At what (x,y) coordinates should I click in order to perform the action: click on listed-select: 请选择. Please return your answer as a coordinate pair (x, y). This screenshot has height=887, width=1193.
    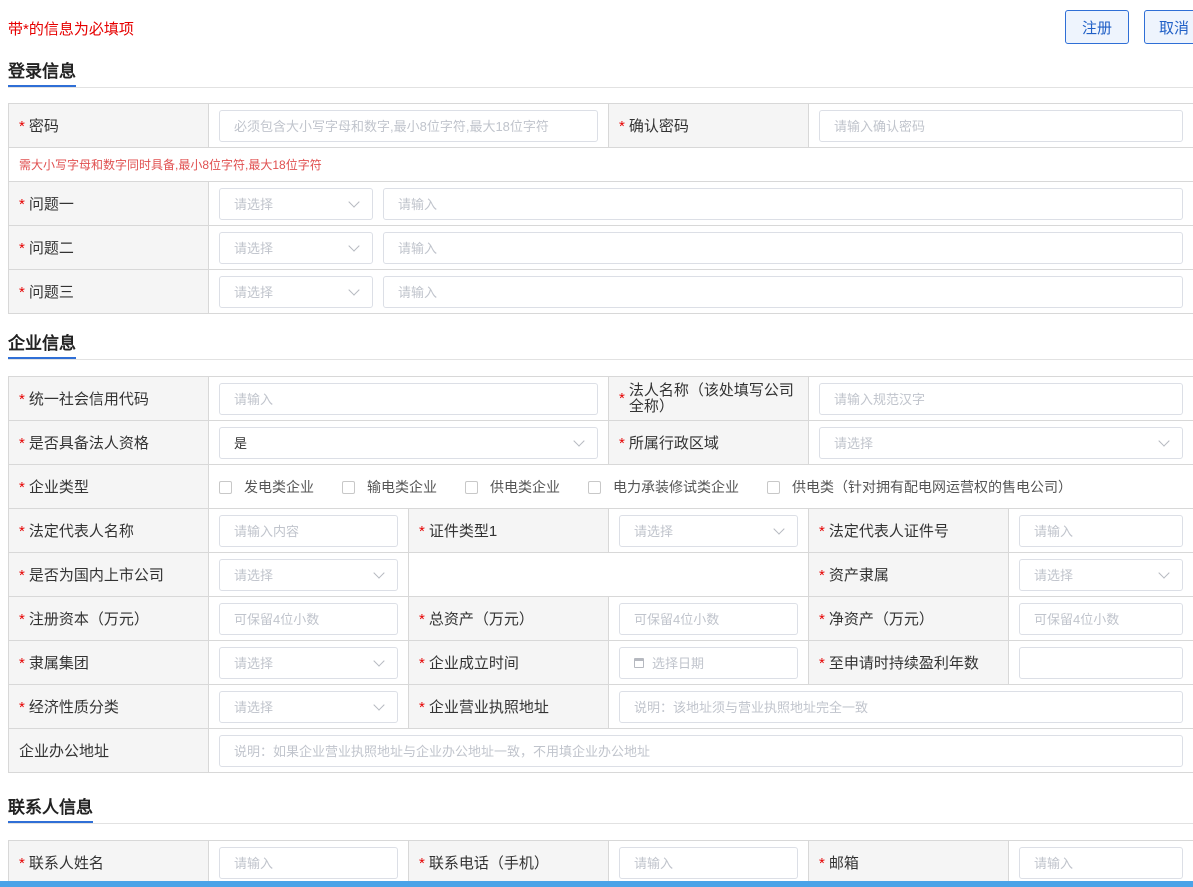
    Looking at the image, I should click on (308, 574).